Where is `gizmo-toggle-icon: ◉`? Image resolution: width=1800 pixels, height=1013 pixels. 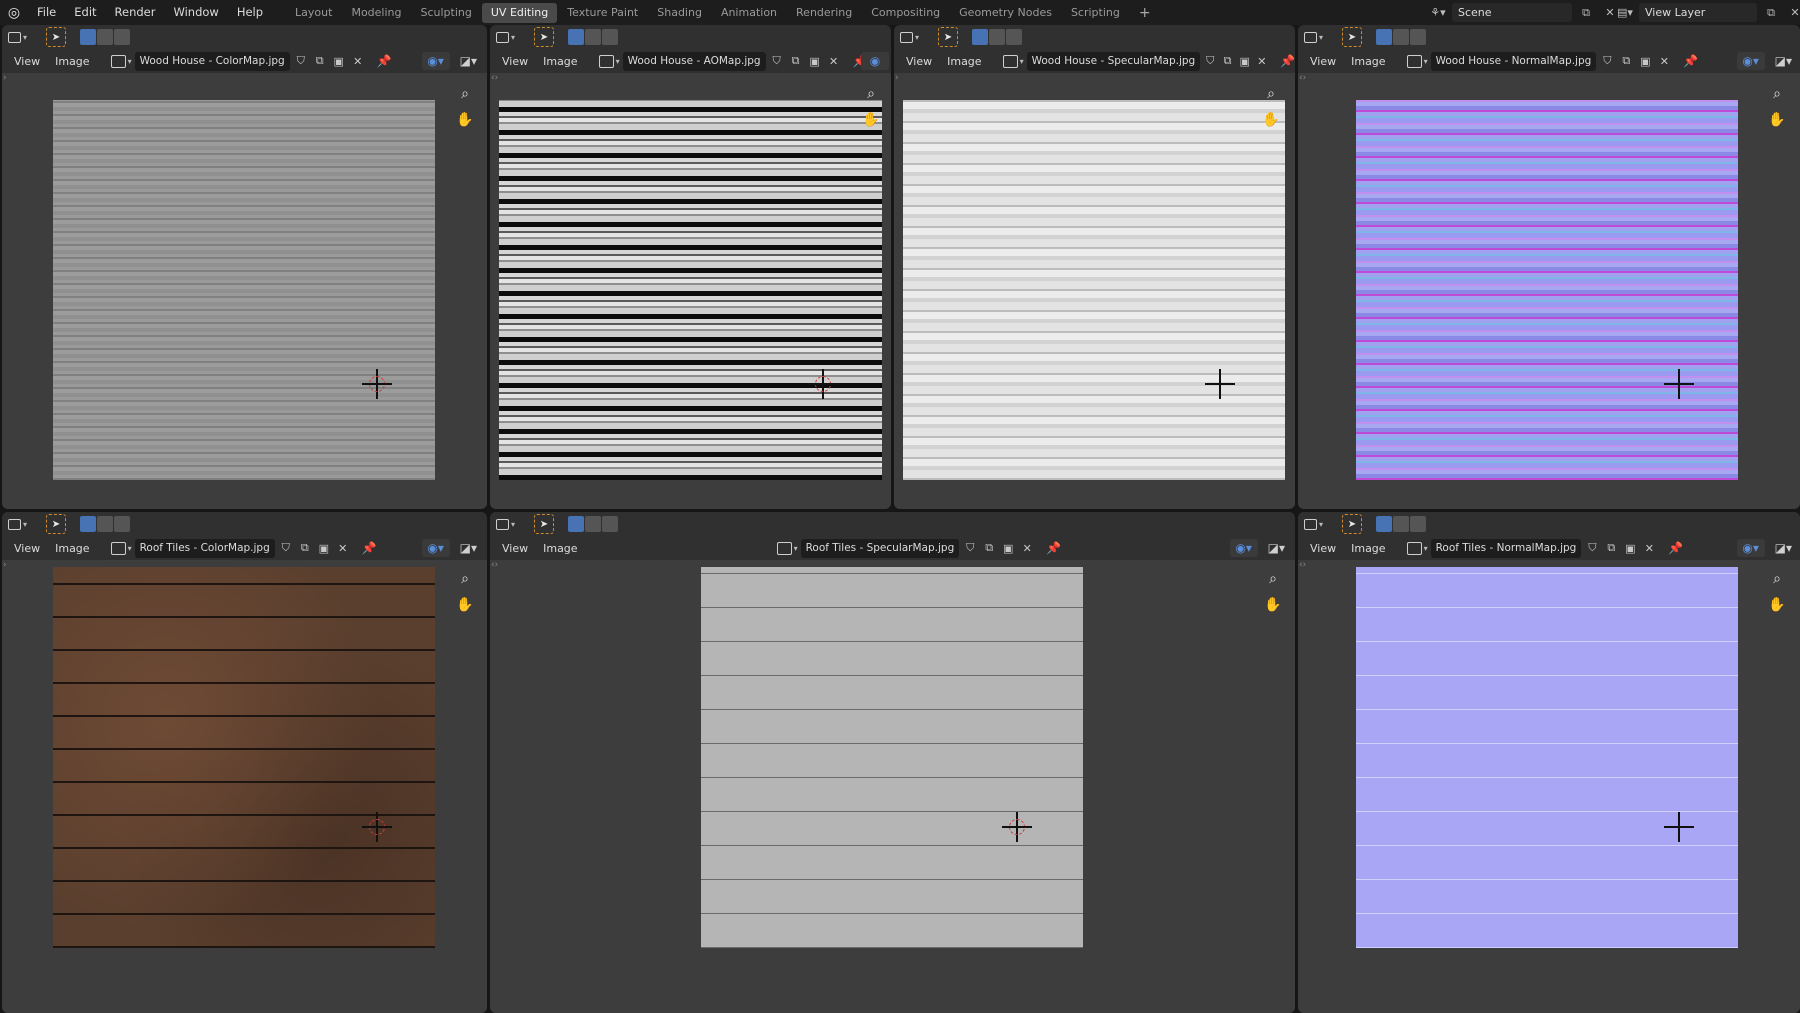 gizmo-toggle-icon: ◉ is located at coordinates (875, 61).